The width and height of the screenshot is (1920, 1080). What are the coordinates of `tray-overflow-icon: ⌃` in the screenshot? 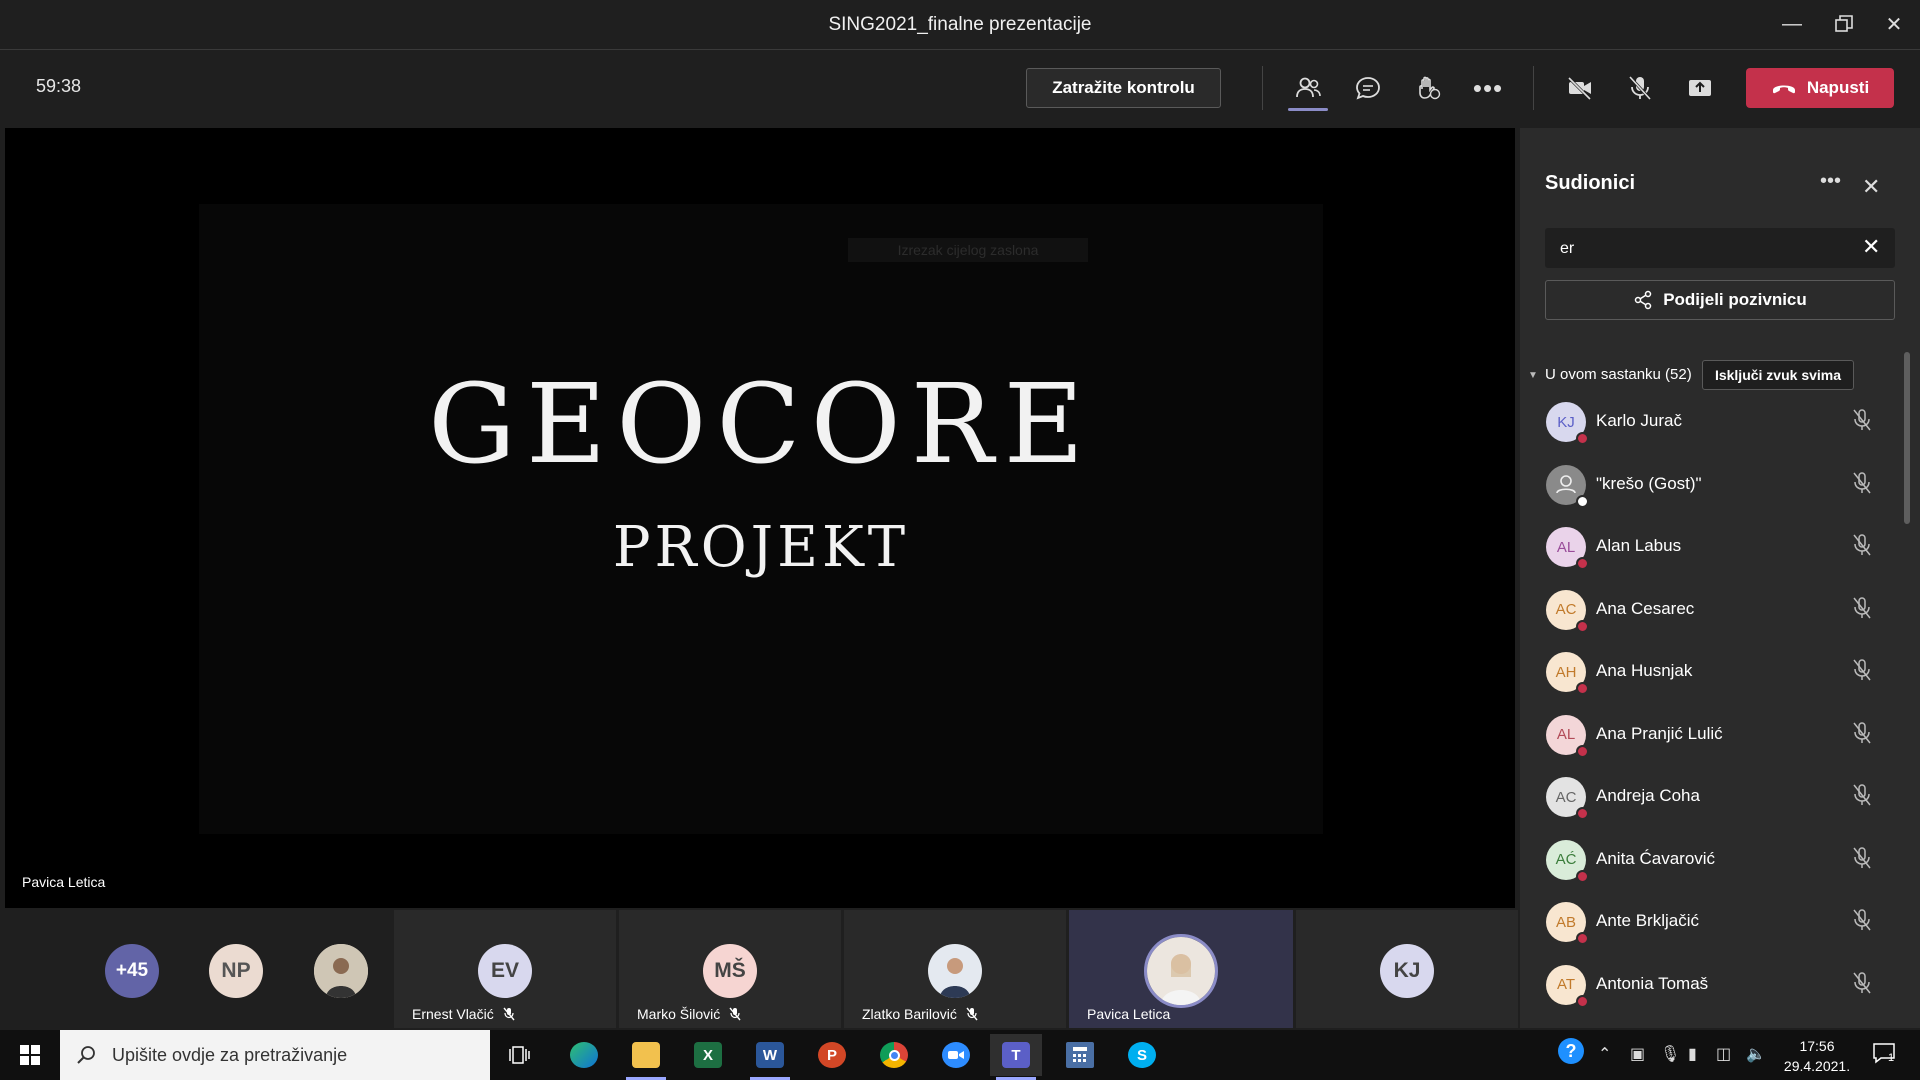 It's located at (1604, 1054).